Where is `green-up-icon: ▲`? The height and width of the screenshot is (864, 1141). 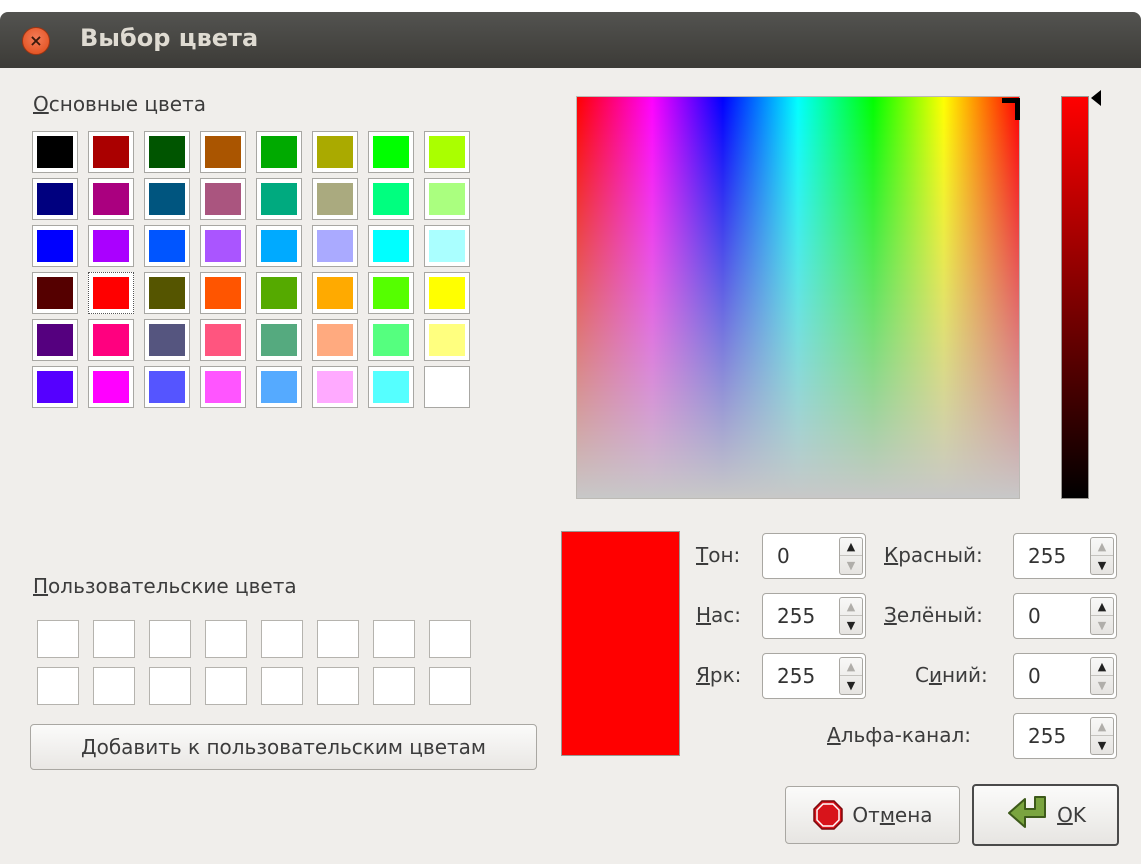
green-up-icon: ▲ is located at coordinates (1102, 607).